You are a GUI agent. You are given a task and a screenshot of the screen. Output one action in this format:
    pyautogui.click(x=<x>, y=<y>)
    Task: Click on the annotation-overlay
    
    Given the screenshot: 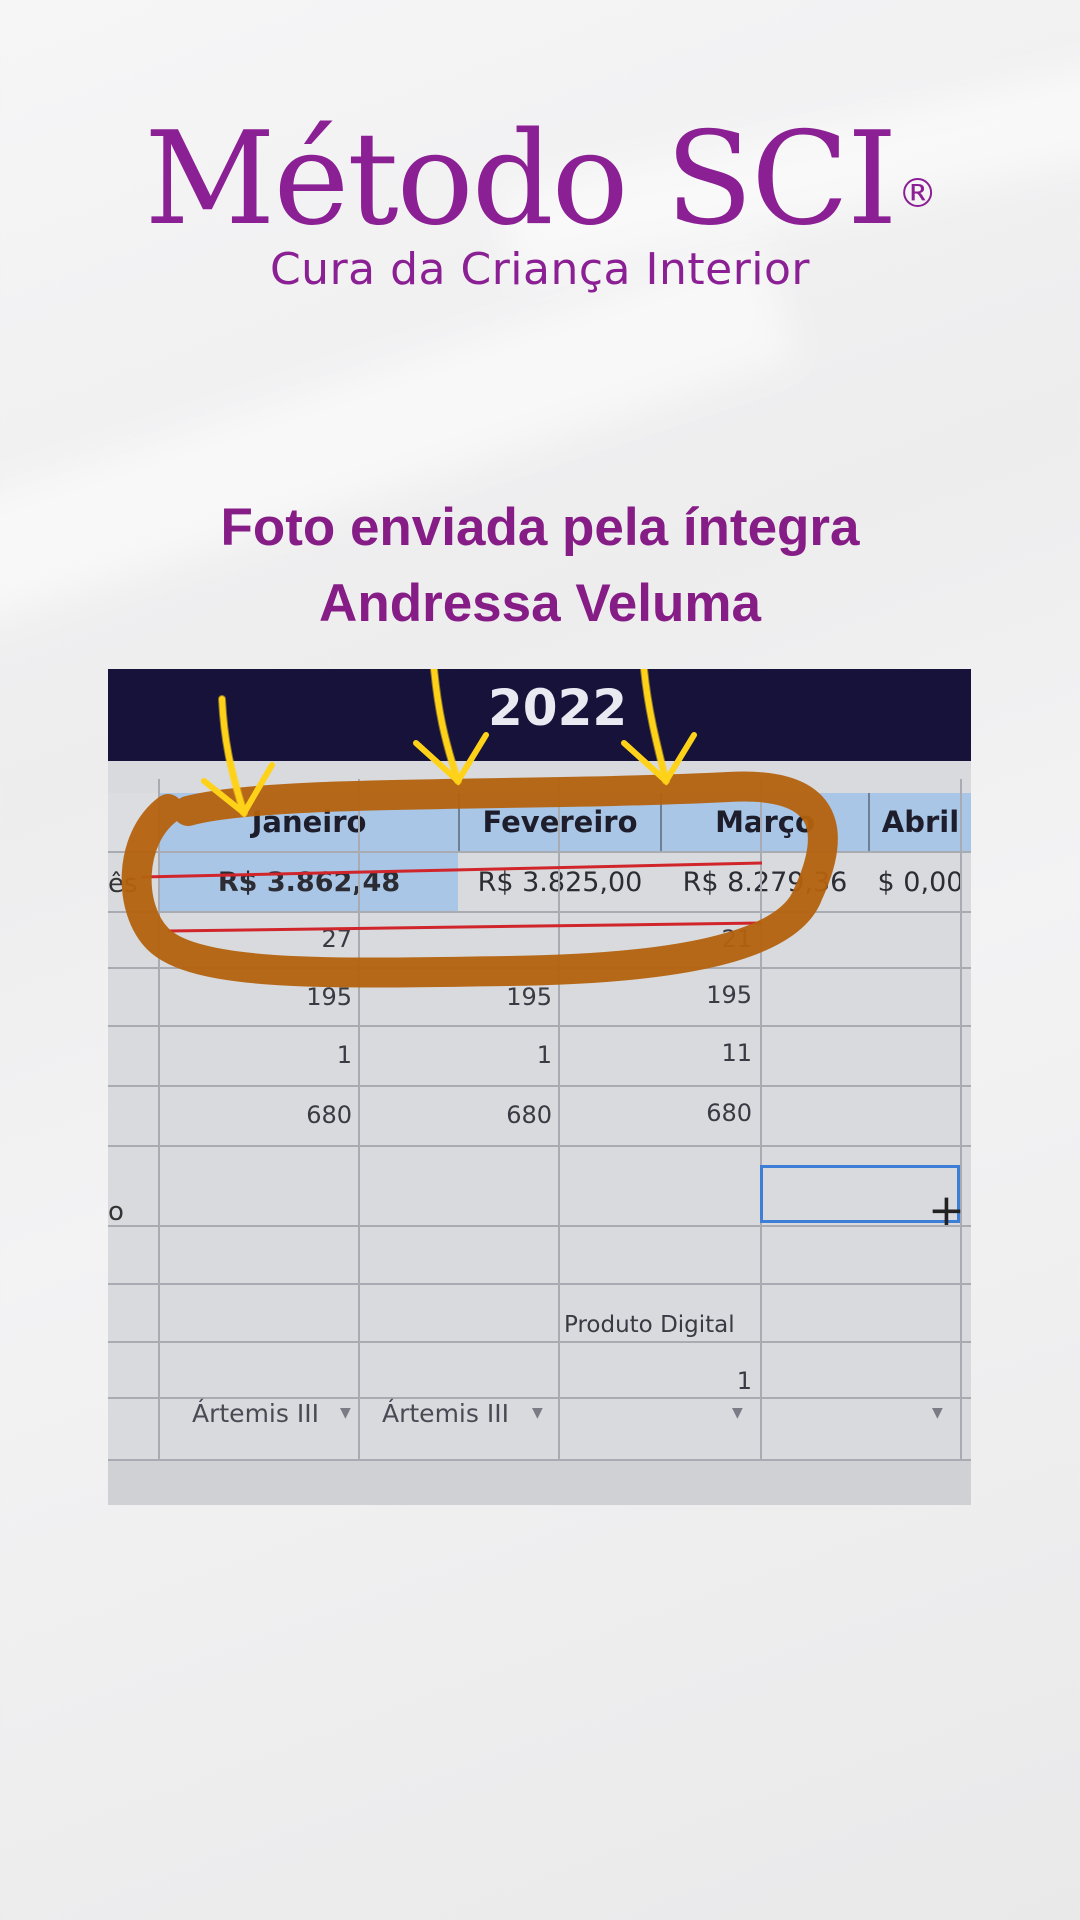 What is the action you would take?
    pyautogui.click(x=479, y=828)
    